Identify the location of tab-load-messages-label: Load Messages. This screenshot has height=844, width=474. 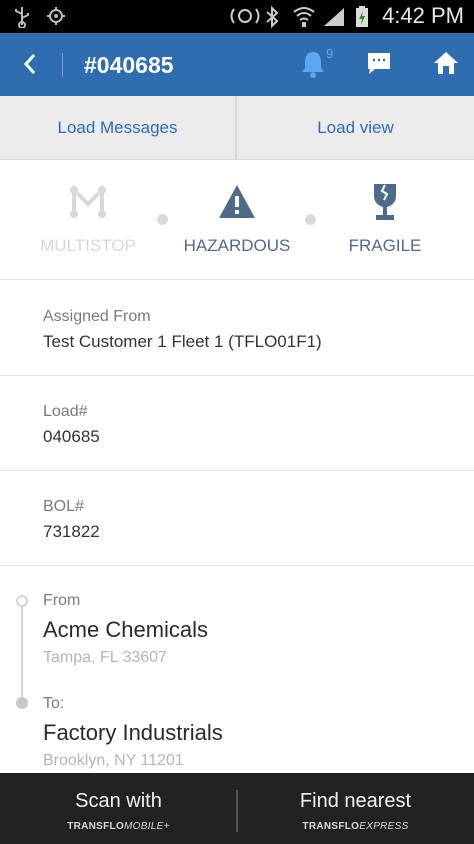
(117, 127).